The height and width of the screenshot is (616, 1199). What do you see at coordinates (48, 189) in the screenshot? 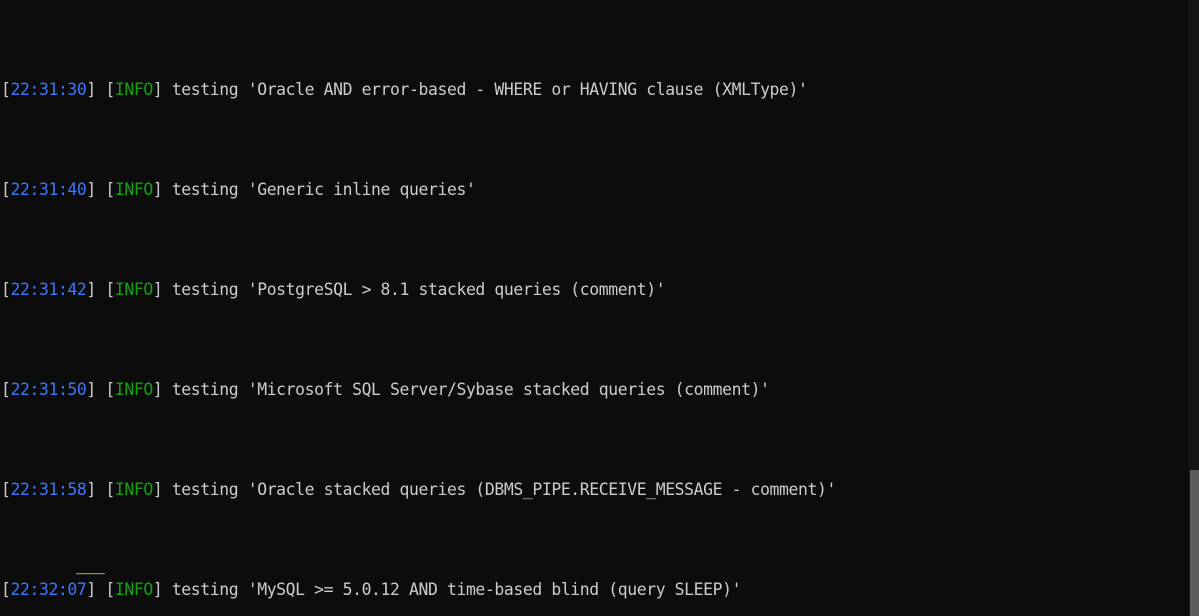
I see `log-timestamp: 22:31:40` at bounding box center [48, 189].